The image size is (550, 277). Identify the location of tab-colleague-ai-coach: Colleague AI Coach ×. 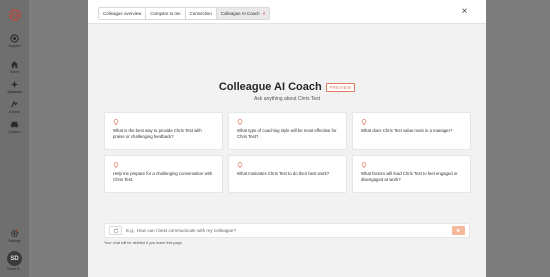
(243, 13).